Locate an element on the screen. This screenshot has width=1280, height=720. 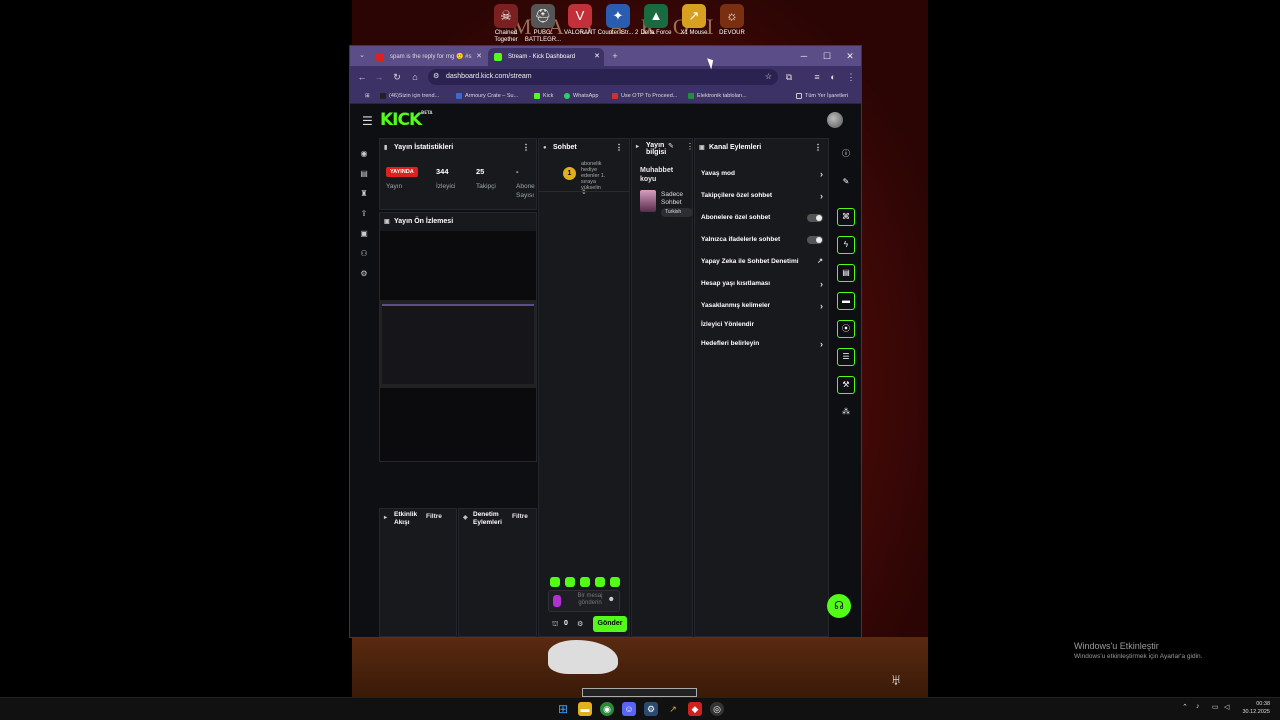
media-icon: ≡ is located at coordinates (817, 77).